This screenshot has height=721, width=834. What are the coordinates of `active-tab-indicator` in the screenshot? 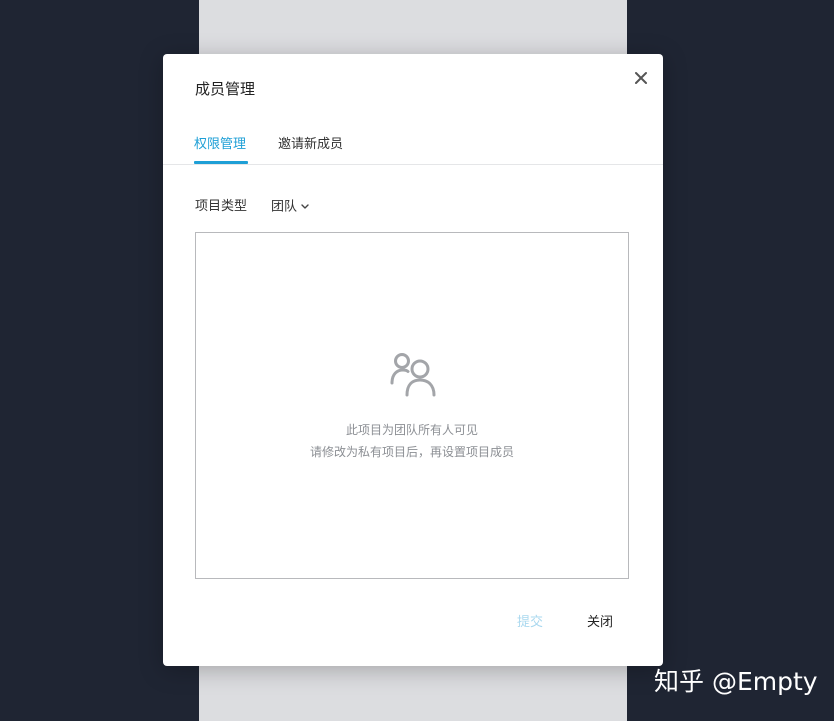 It's located at (221, 162).